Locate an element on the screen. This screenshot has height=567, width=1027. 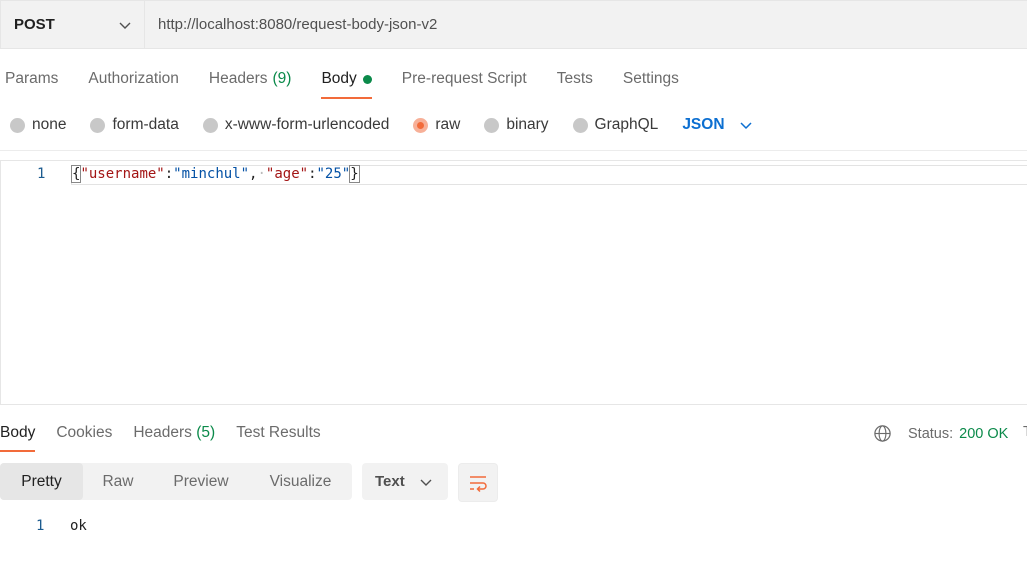
mode-preview-button: Preview is located at coordinates (201, 481).